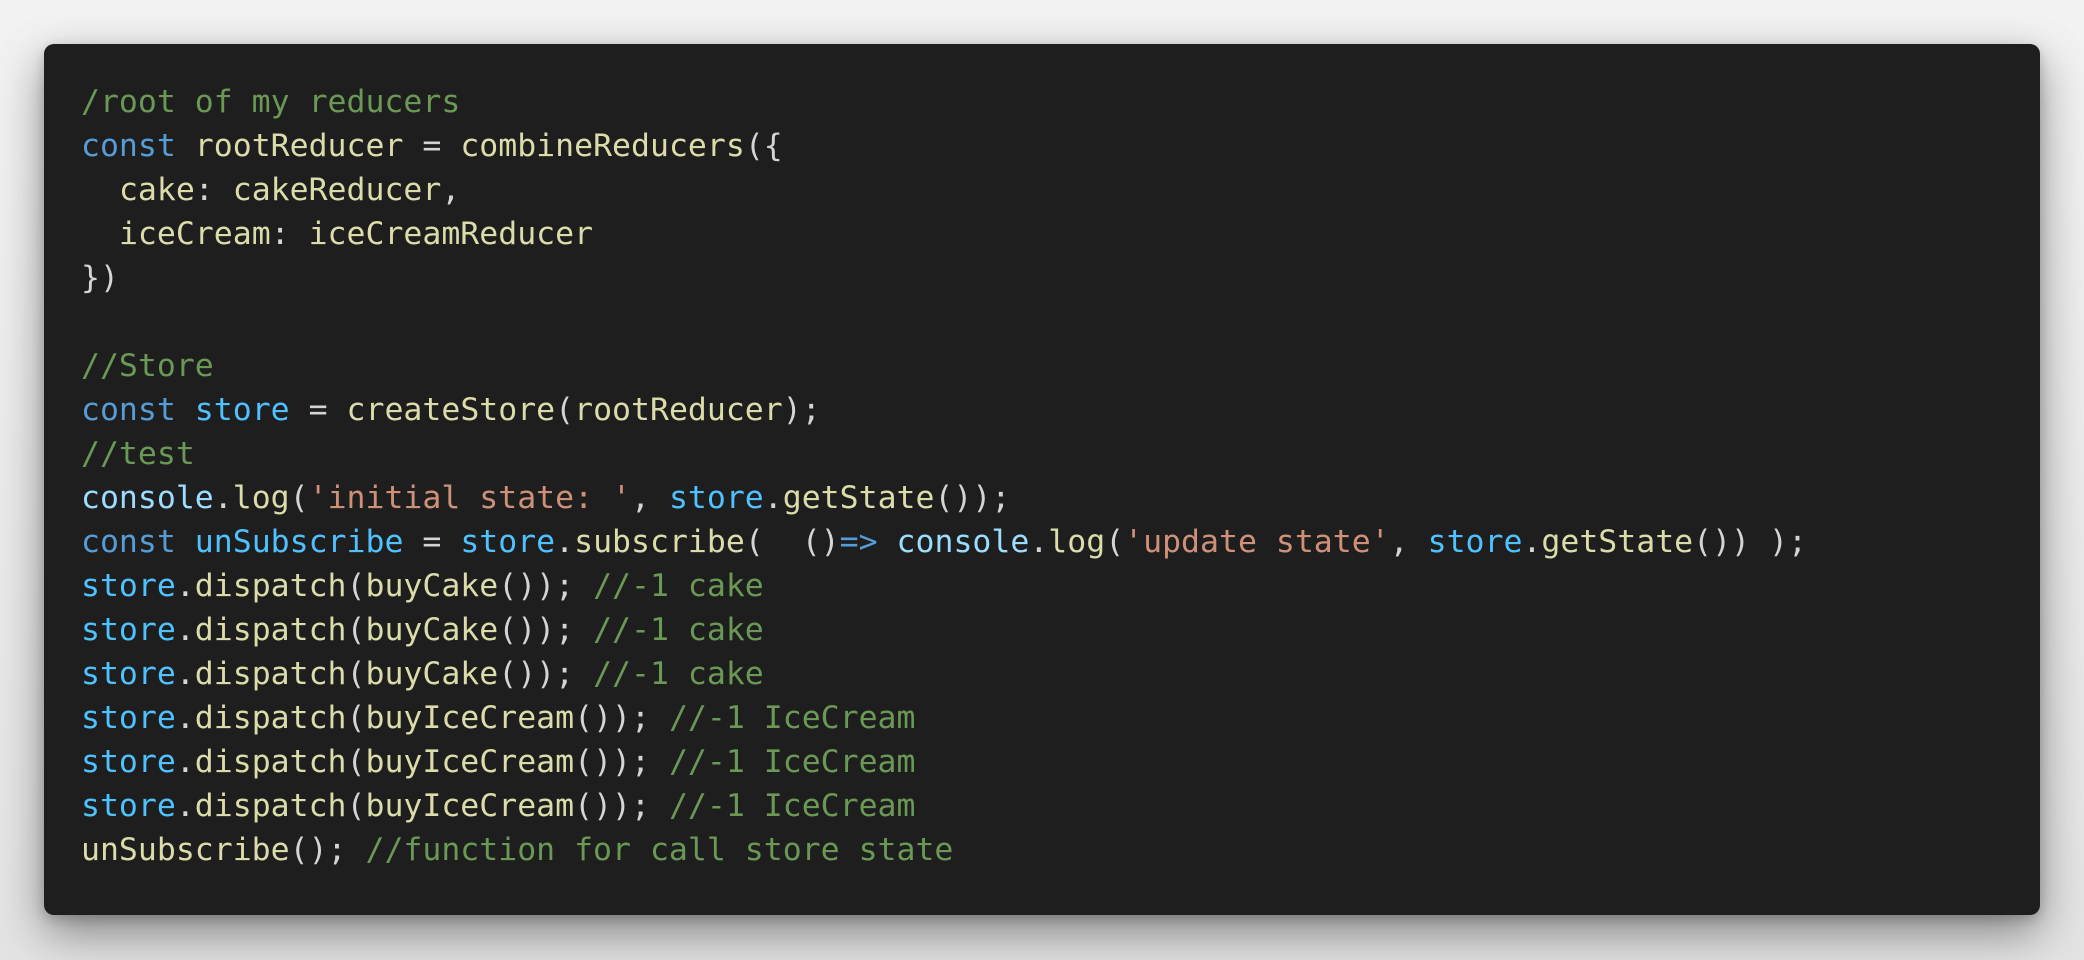 Image resolution: width=2084 pixels, height=960 pixels. I want to click on code-token: ( (), so click(792, 542).